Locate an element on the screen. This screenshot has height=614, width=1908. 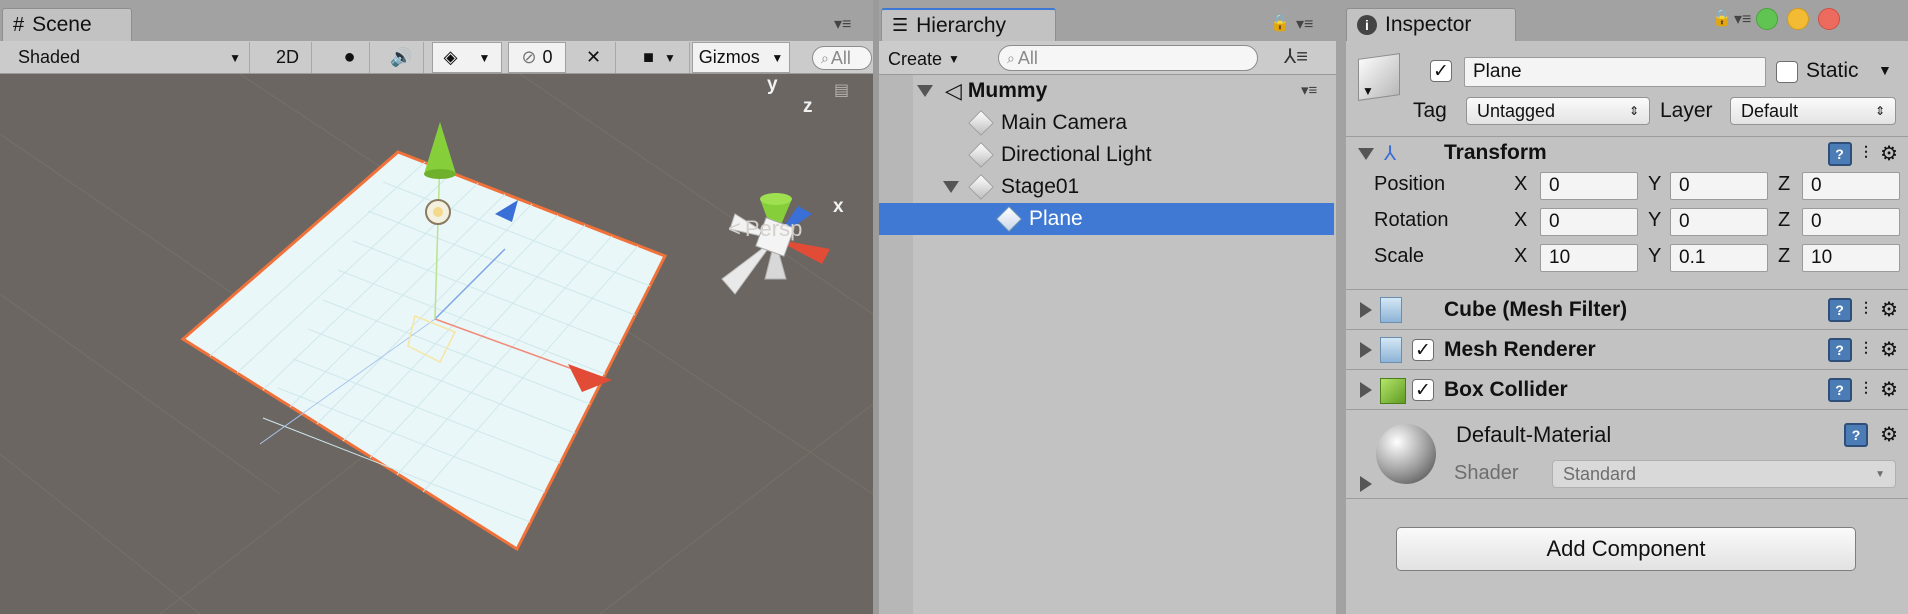
scene-item-menu-icon: ▾≡ is located at coordinates (1309, 90).